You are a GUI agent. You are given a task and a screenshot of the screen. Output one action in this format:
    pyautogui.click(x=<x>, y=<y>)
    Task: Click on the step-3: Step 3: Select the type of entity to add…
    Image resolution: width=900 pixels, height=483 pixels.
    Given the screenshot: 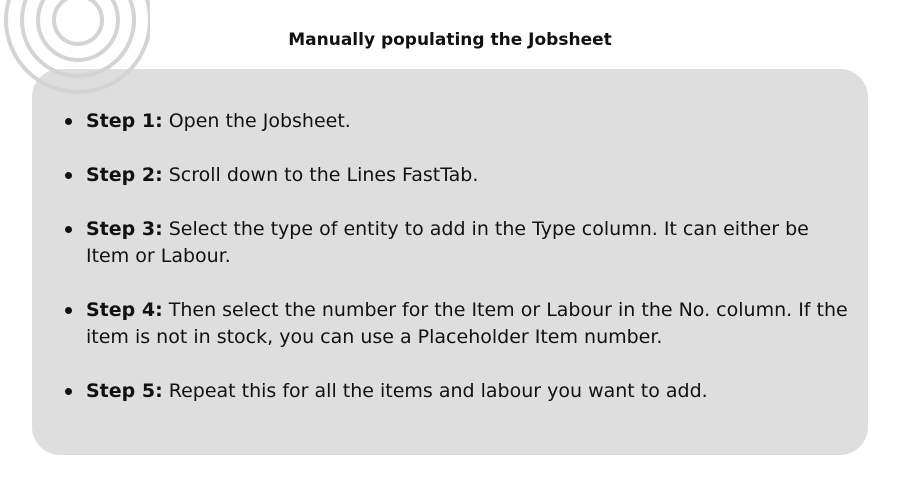 What is the action you would take?
    pyautogui.click(x=460, y=243)
    